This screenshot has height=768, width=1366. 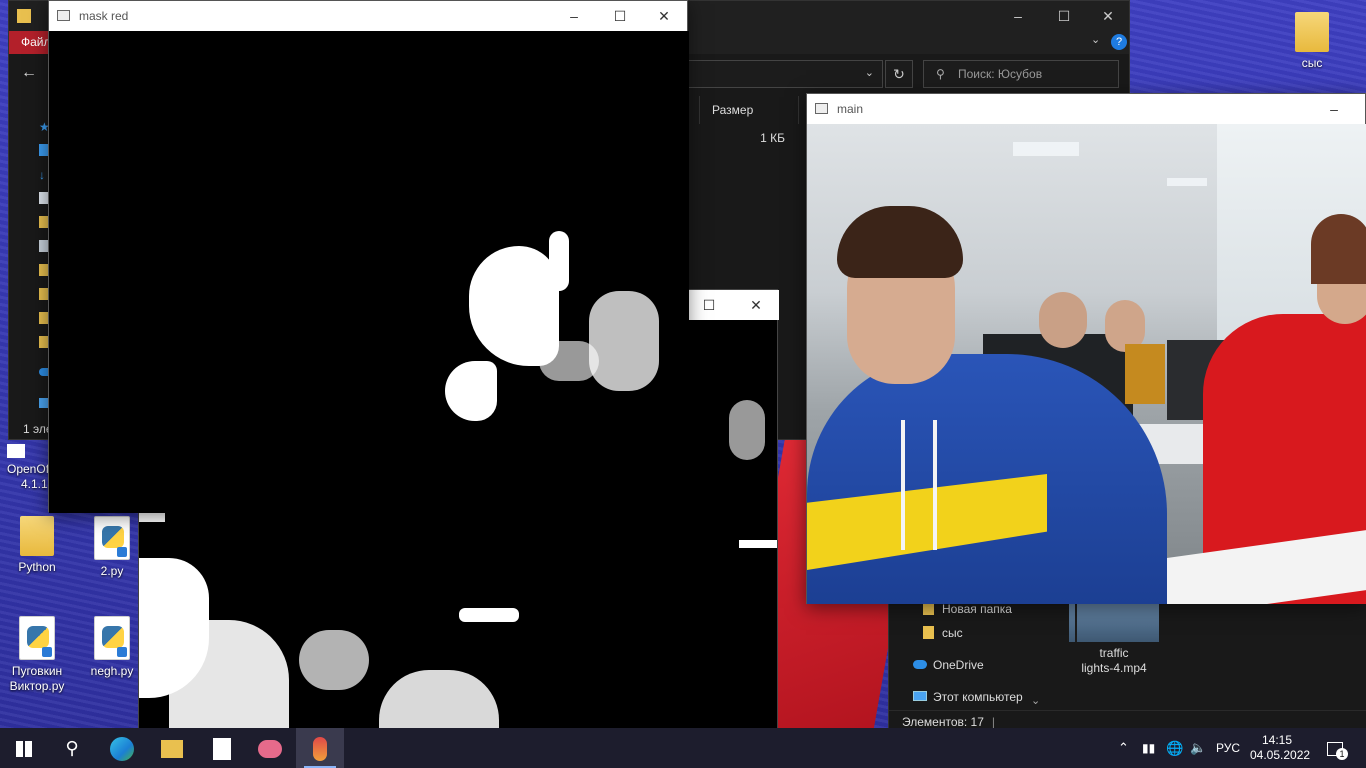 What do you see at coordinates (952, 633) in the screenshot?
I see `nav-item-label: сыс` at bounding box center [952, 633].